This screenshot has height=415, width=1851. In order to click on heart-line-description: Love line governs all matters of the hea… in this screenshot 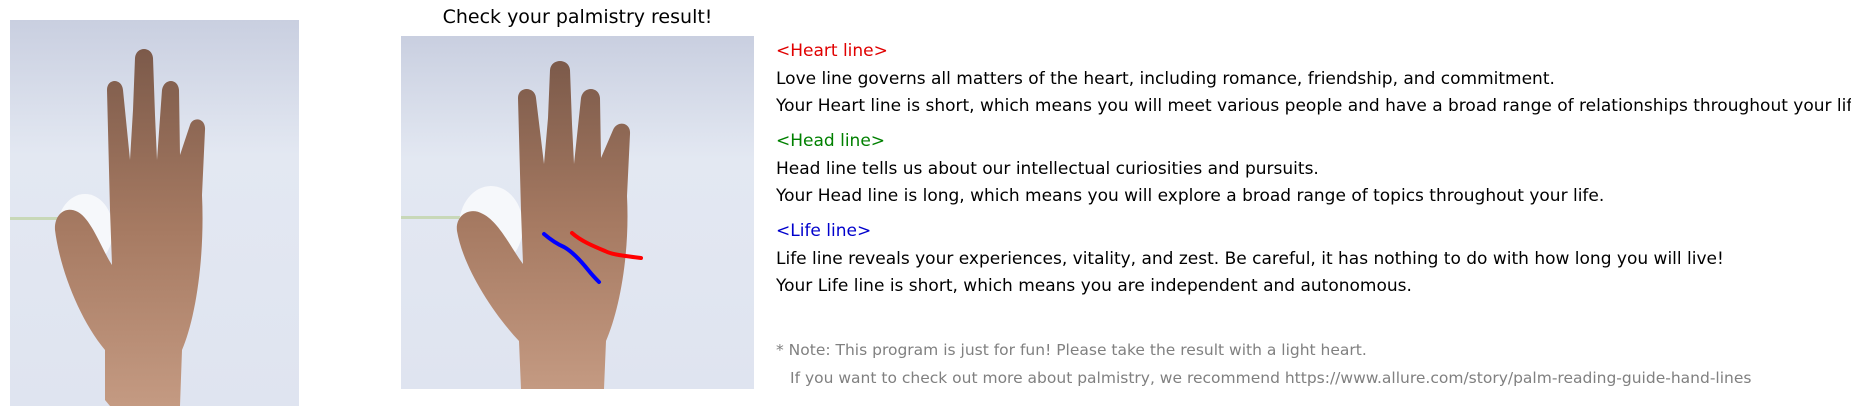, I will do `click(1165, 79)`.